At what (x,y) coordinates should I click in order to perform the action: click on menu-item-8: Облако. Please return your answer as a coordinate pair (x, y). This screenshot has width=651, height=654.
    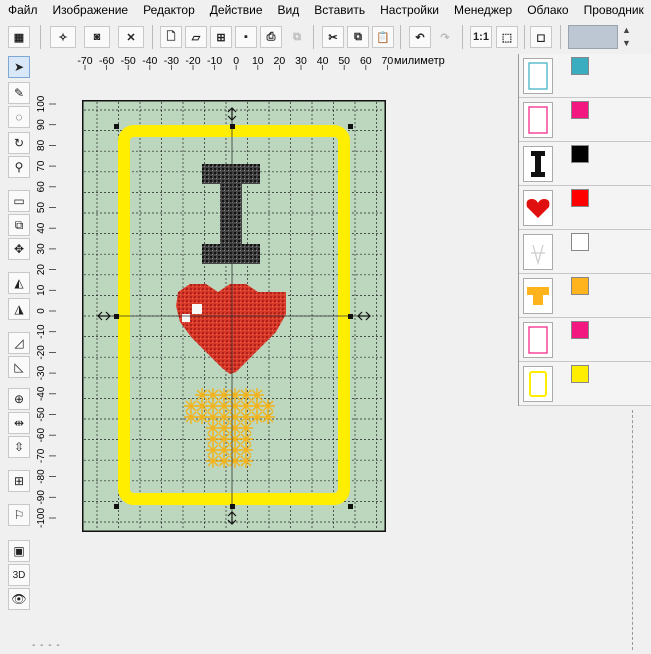
    Looking at the image, I should click on (547, 10).